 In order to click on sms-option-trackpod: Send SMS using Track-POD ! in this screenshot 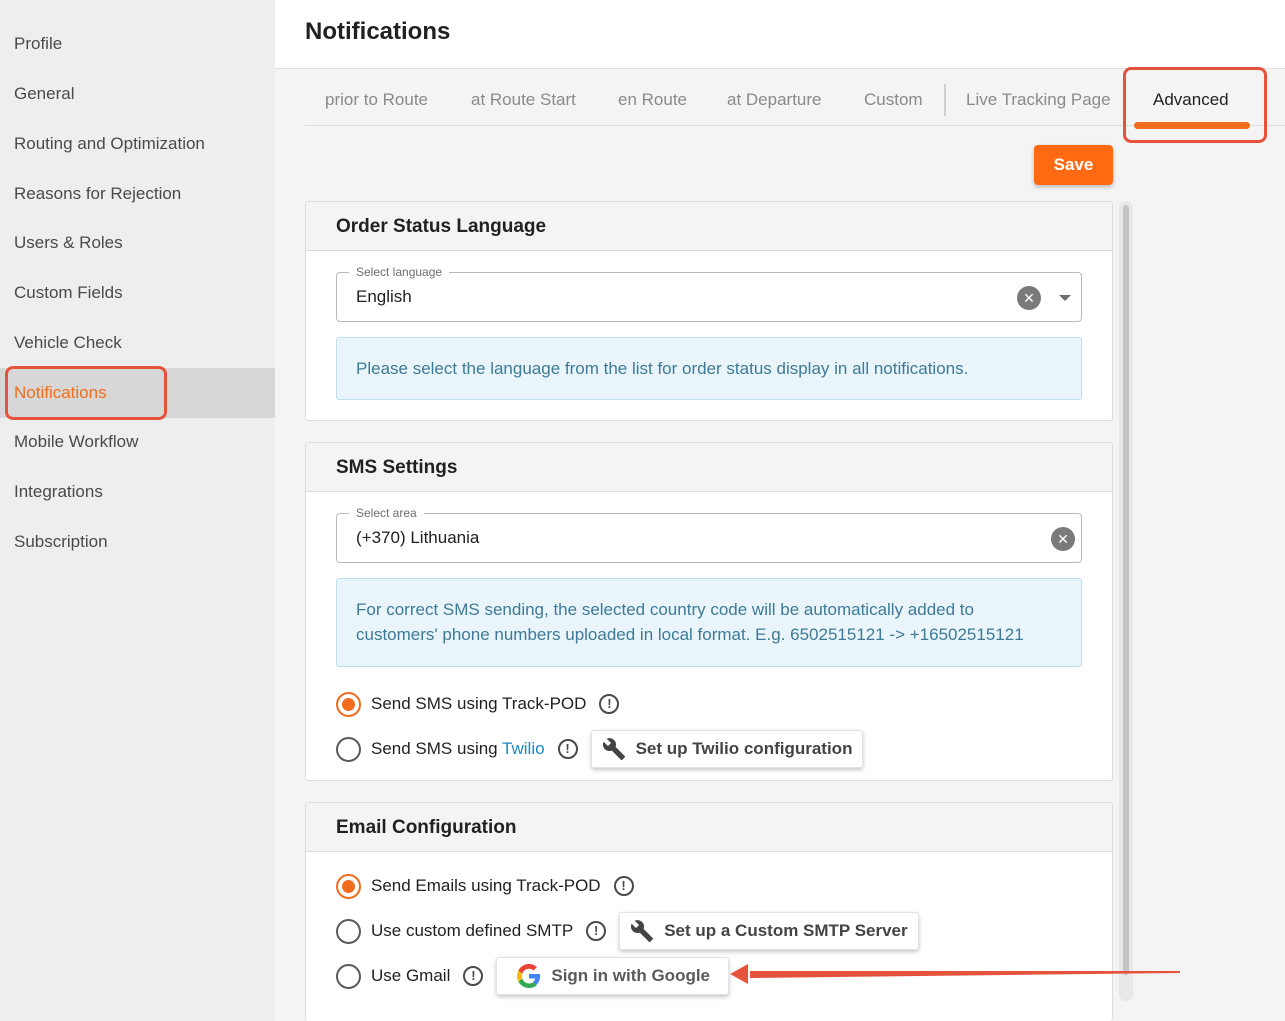, I will do `click(478, 704)`.